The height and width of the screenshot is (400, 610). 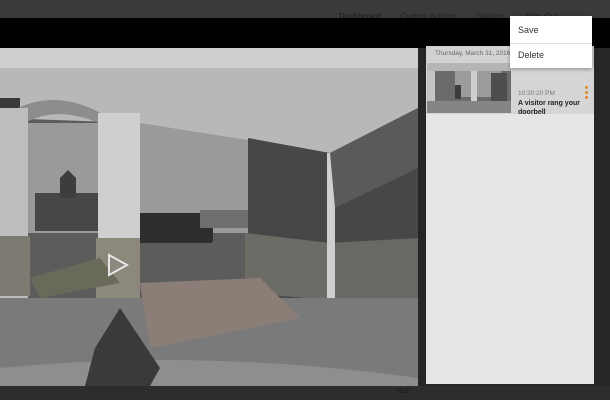 I want to click on event-thumbnail-image, so click(x=469, y=88).